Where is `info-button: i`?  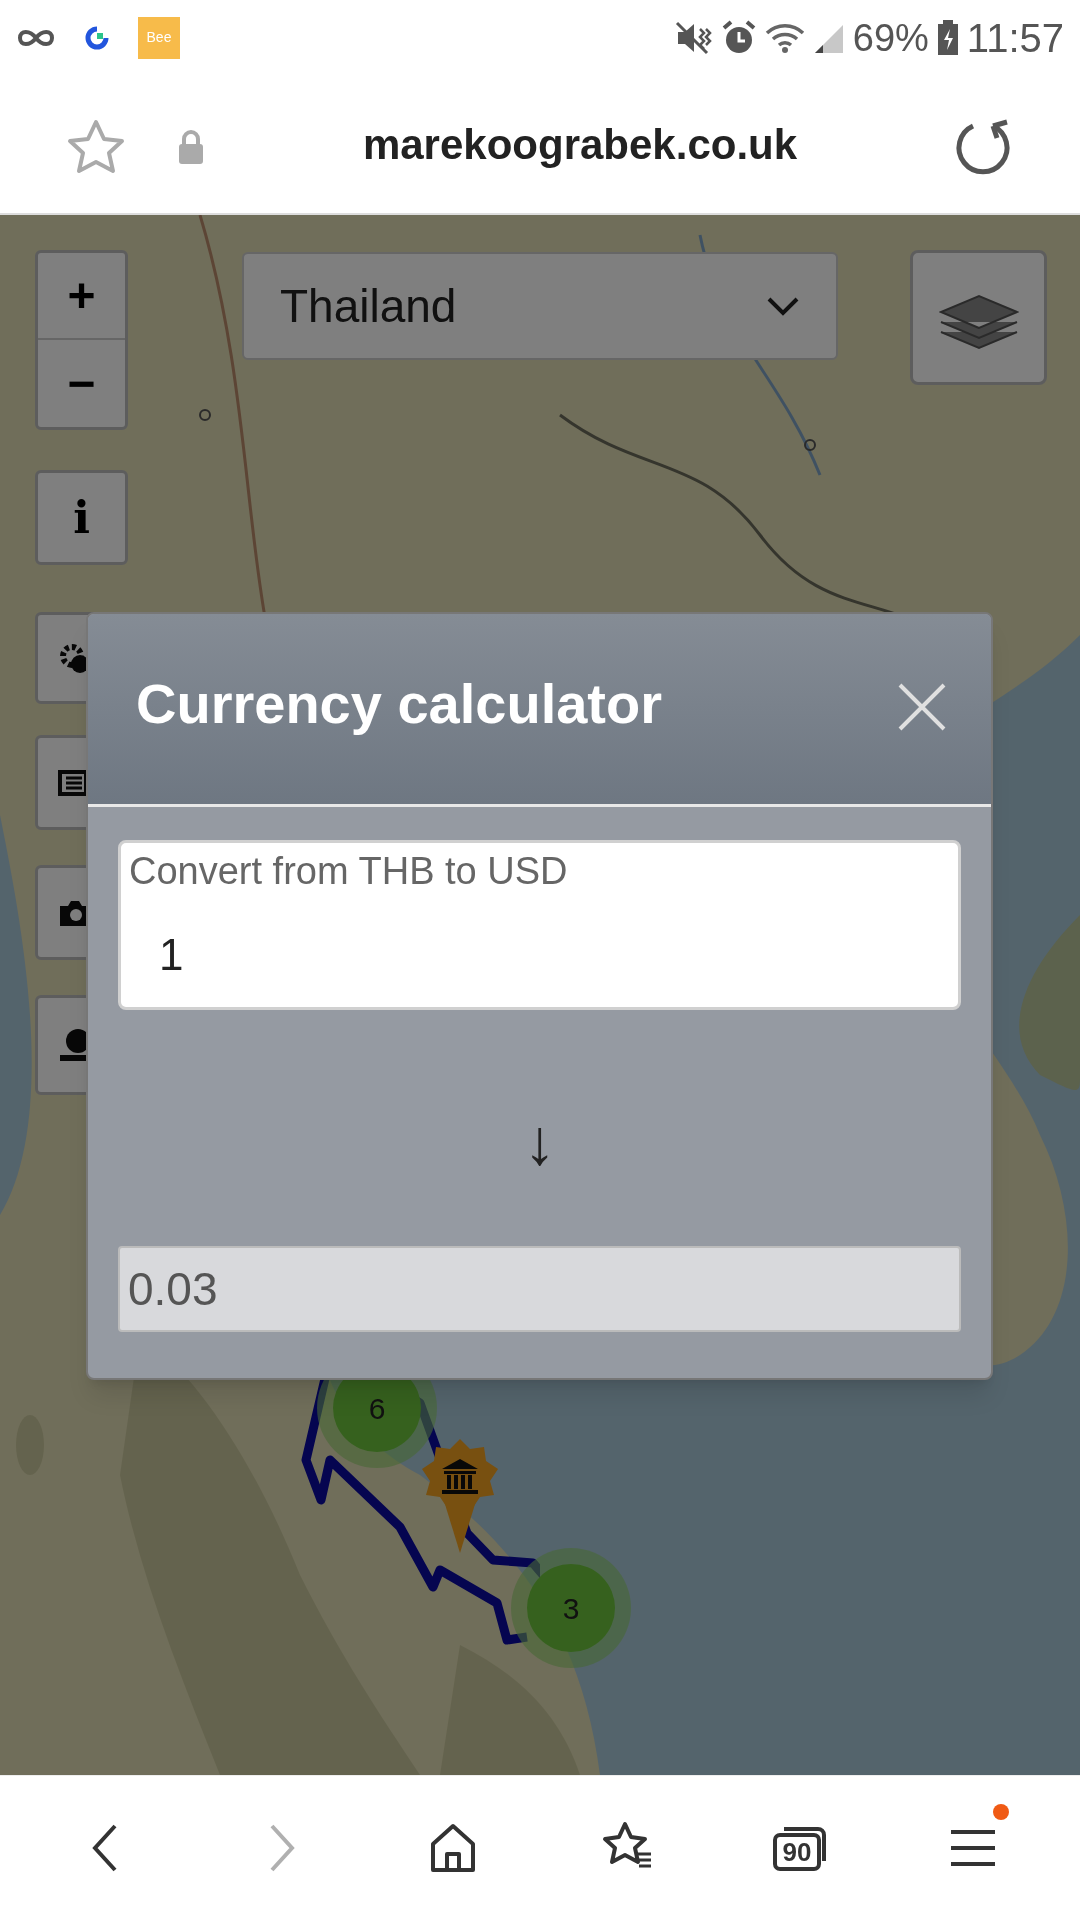 info-button: i is located at coordinates (81, 517).